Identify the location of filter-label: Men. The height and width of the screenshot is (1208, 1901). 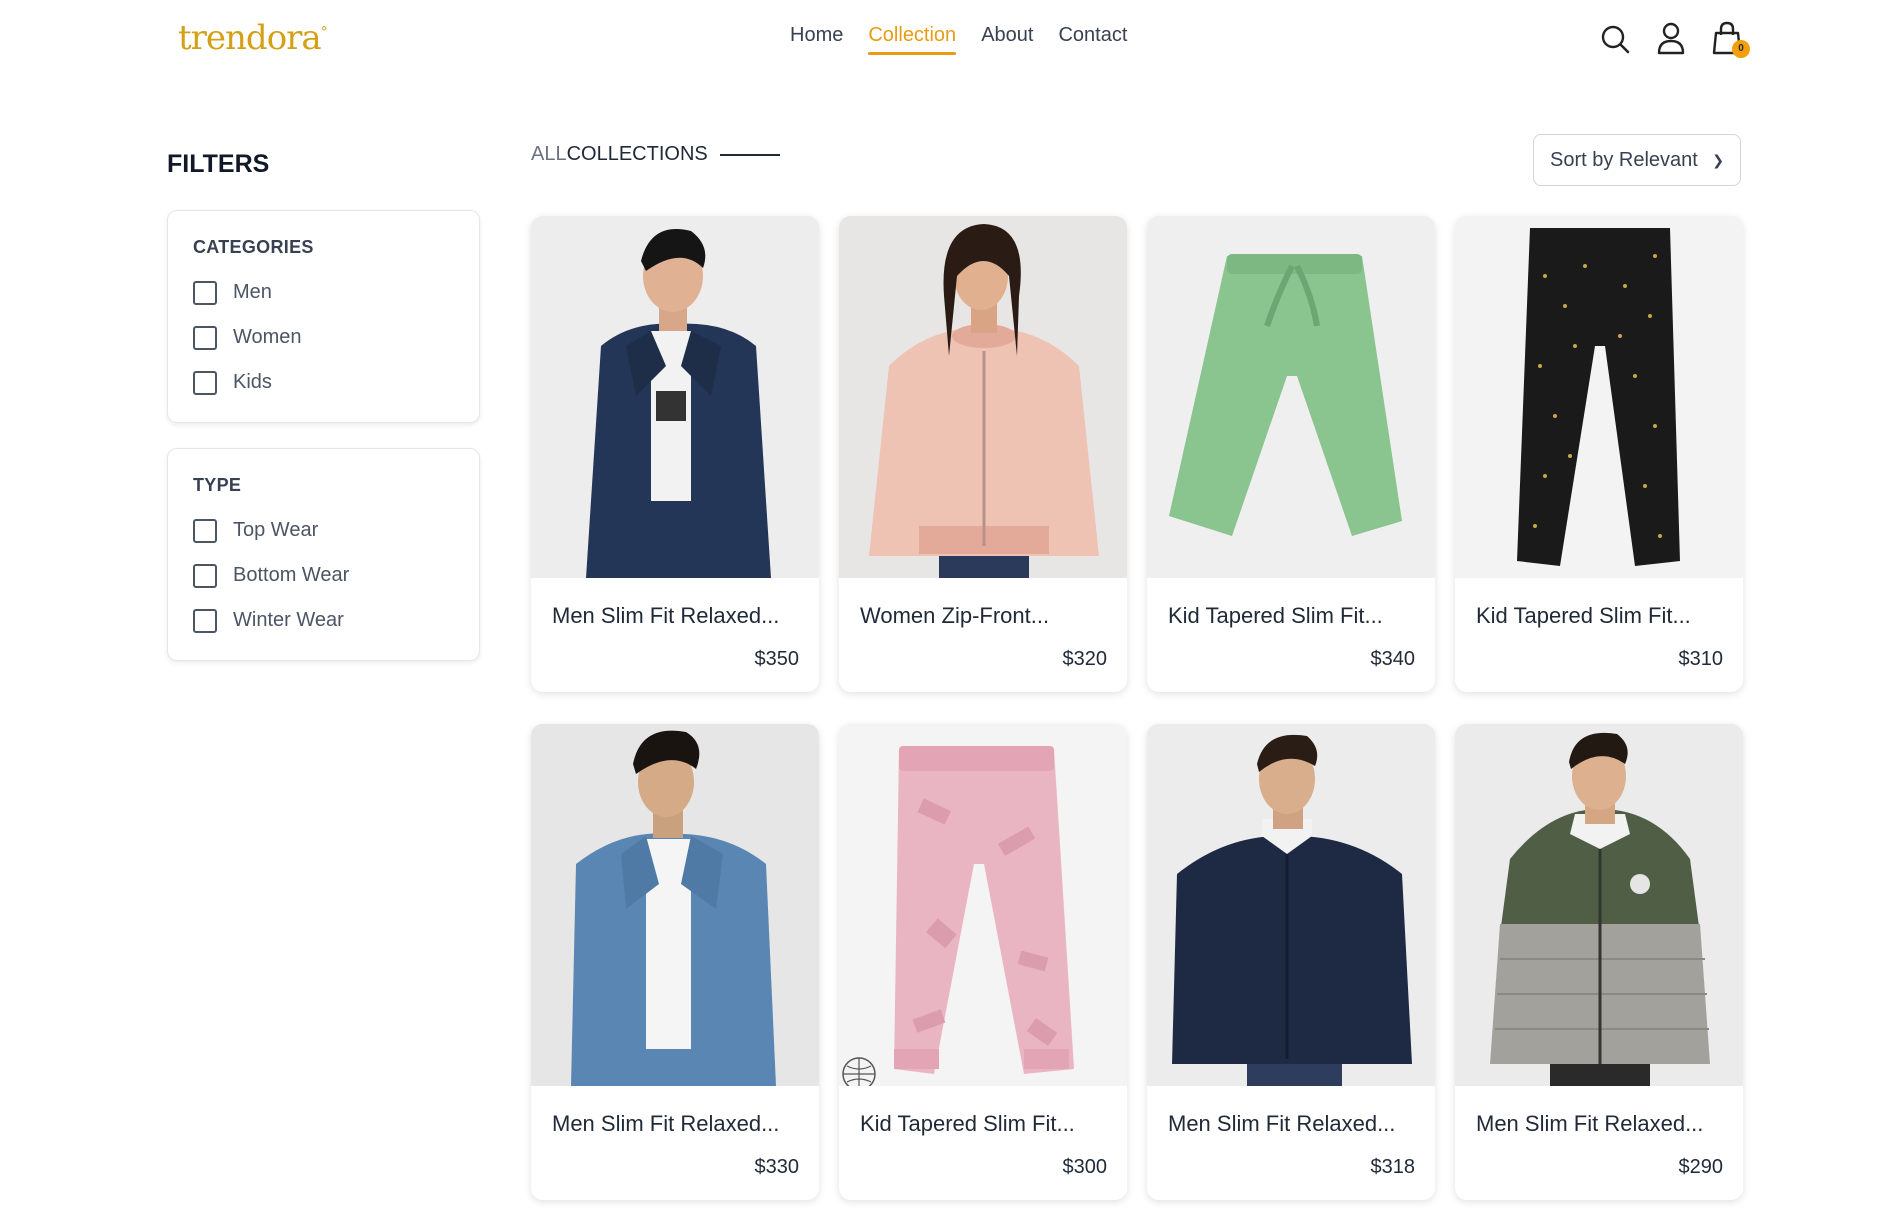
(252, 292).